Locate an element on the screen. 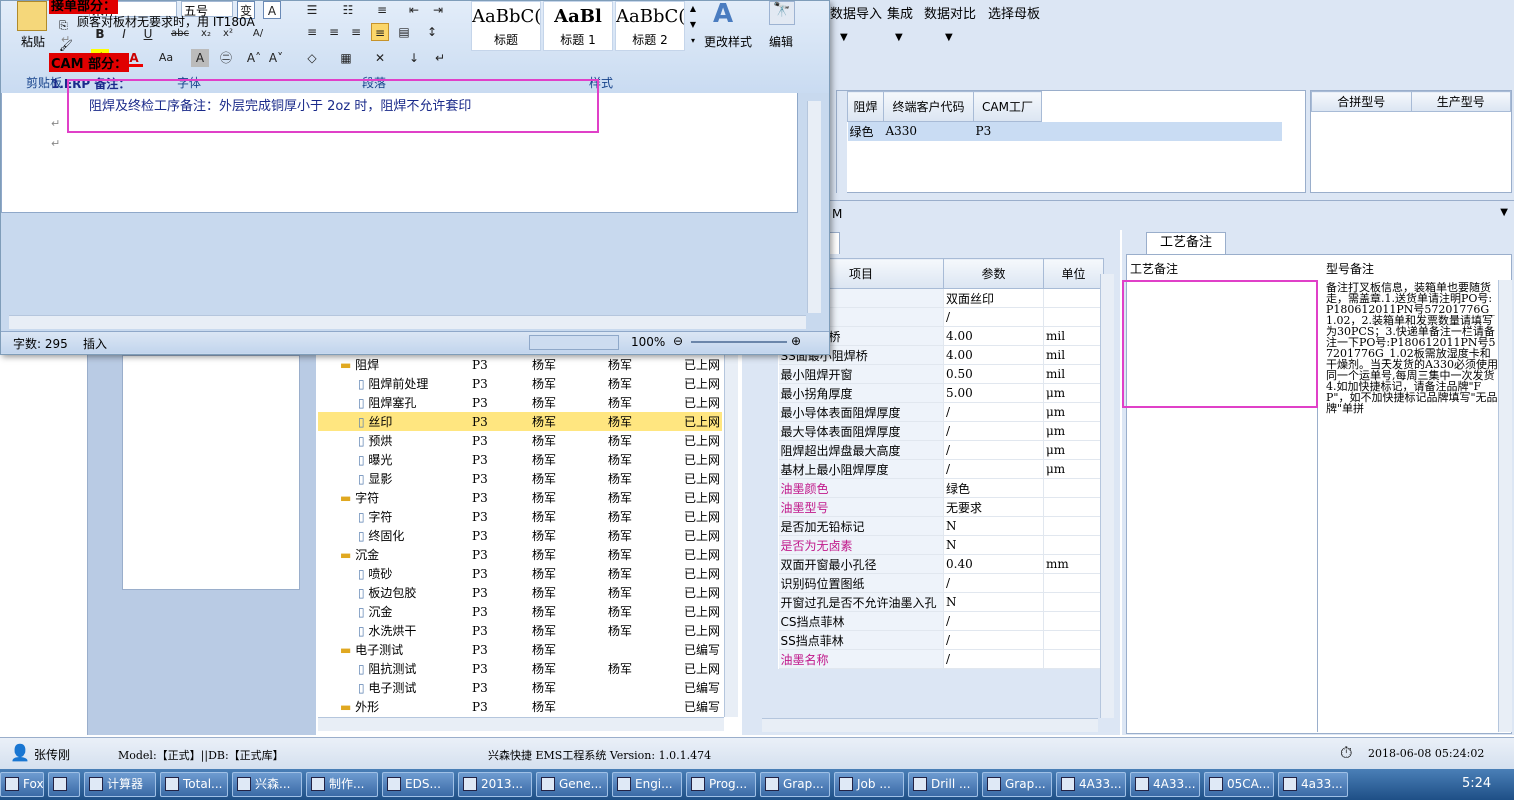 The height and width of the screenshot is (800, 1514). zoom-out-icon: ⊖ is located at coordinates (678, 341).